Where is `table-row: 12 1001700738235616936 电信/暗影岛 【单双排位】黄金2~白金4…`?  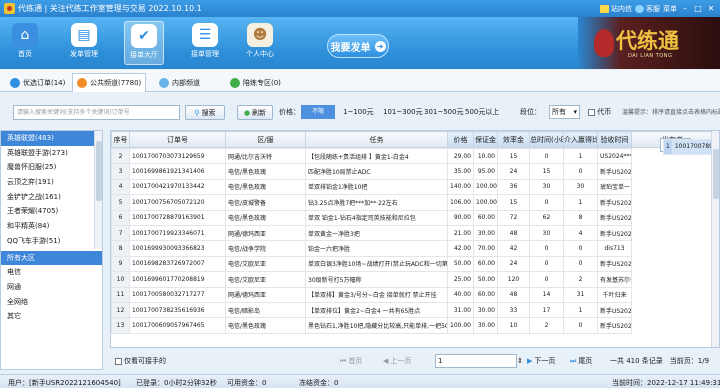
table-row: 12 1001700738235616936 电信/暗影岛 【单双排位】黄金2~白金4… is located at coordinates (412, 310).